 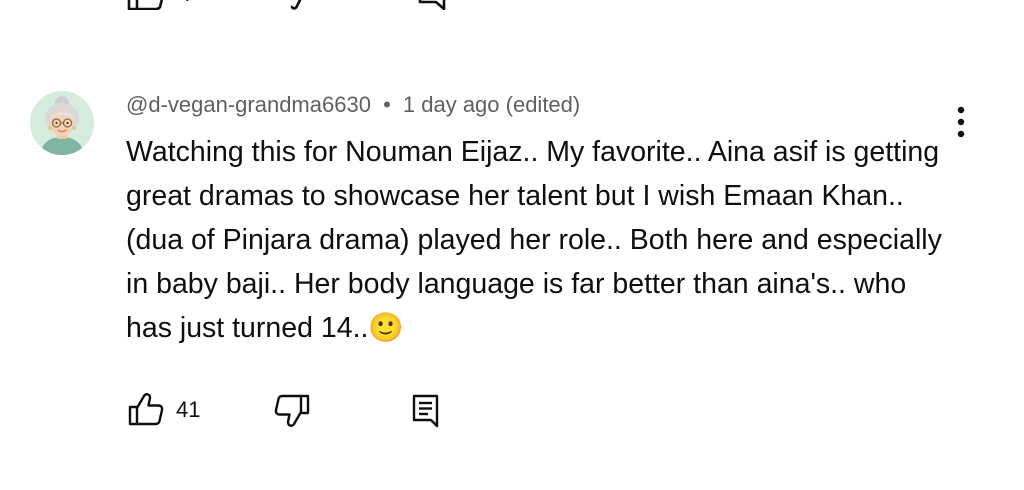 I want to click on previous-like-count: 4, so click(x=184, y=4).